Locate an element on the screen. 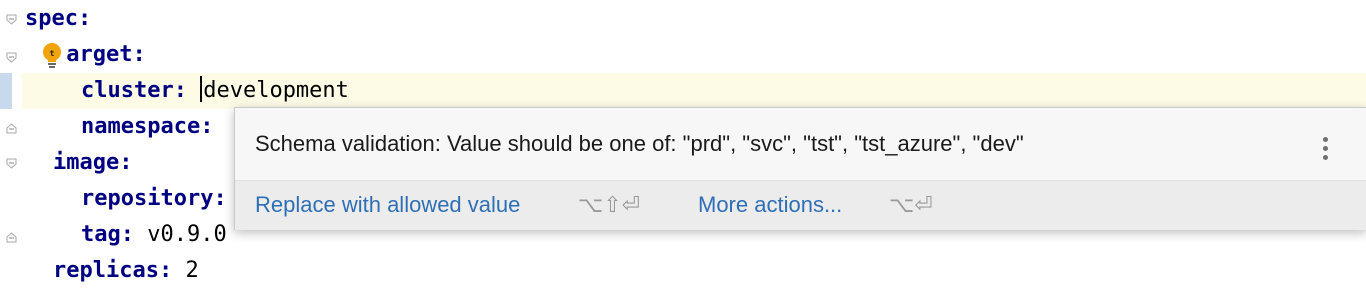 This screenshot has width=1366, height=289. yaml-value: 2 is located at coordinates (192, 270).